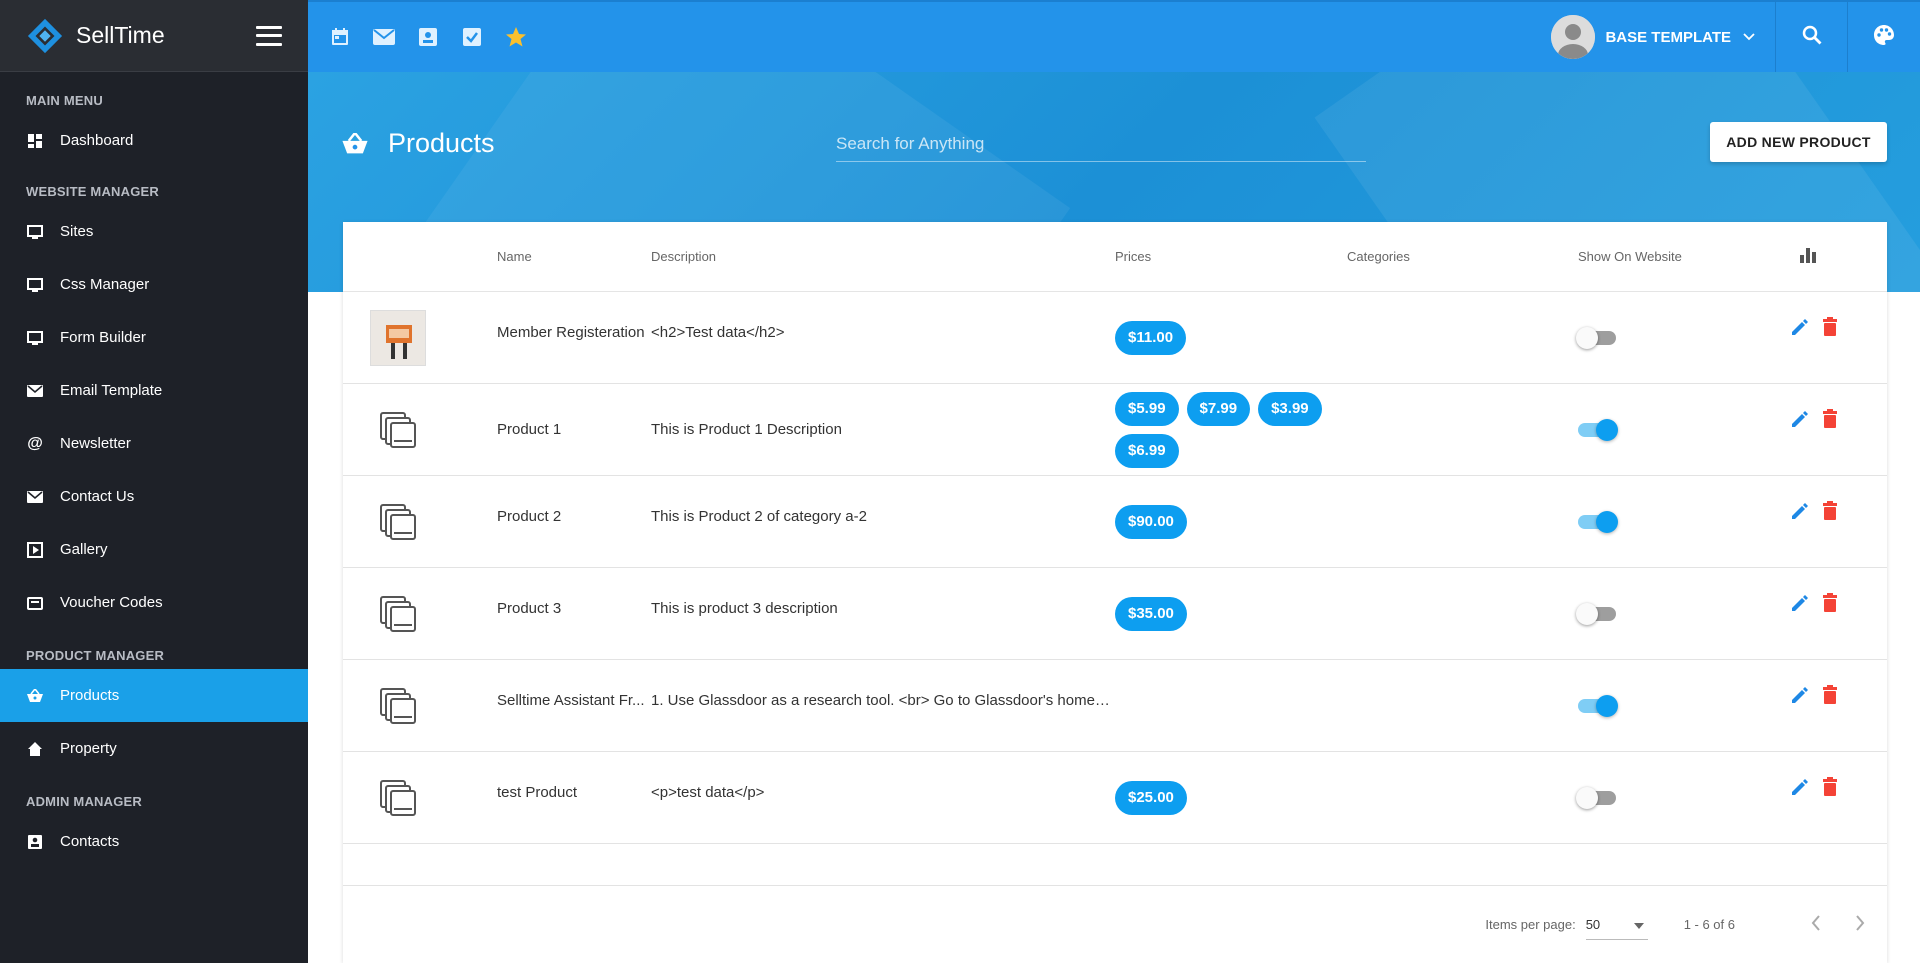 The height and width of the screenshot is (963, 1920). Describe the element at coordinates (154, 140) in the screenshot. I see `sidebar-item-dashboard: Dashboard` at that location.